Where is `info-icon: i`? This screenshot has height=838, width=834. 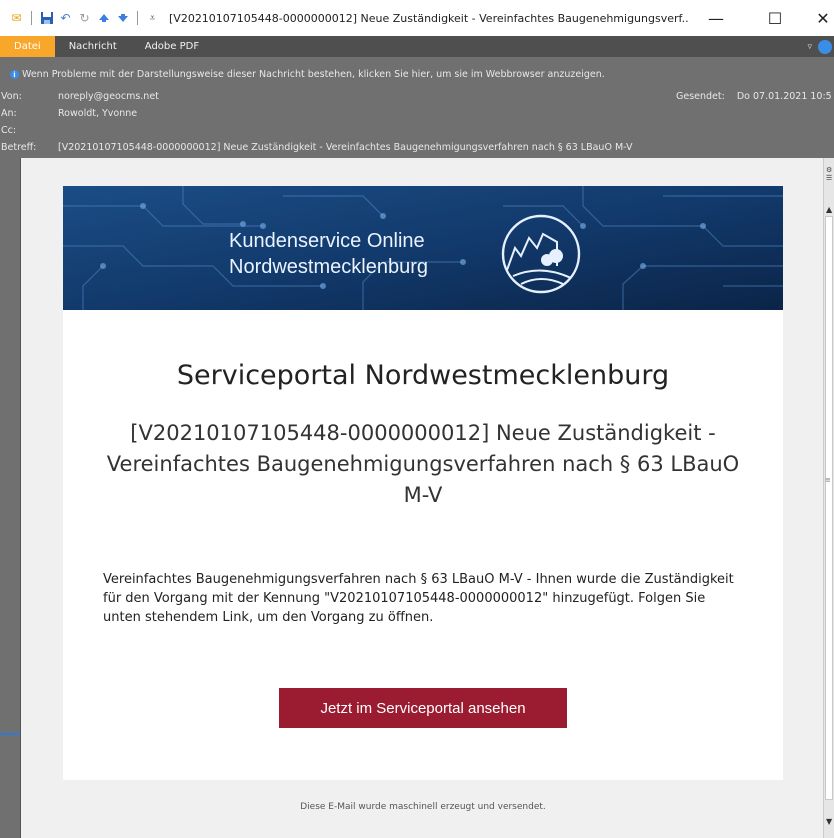 info-icon: i is located at coordinates (14, 74).